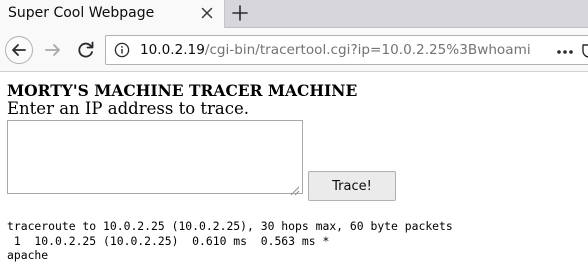  Describe the element at coordinates (294, 14) in the screenshot. I see `tab-strip: Super Cool Webpage` at that location.